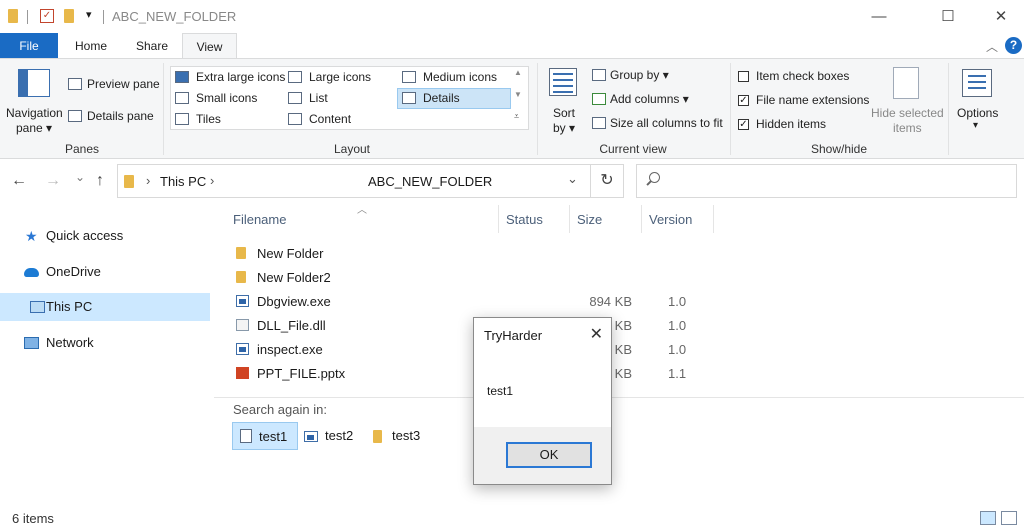 This screenshot has height=529, width=1024. Describe the element at coordinates (472, 302) in the screenshot. I see `file-row: Dbgview.exe 894 KB 1.0` at that location.